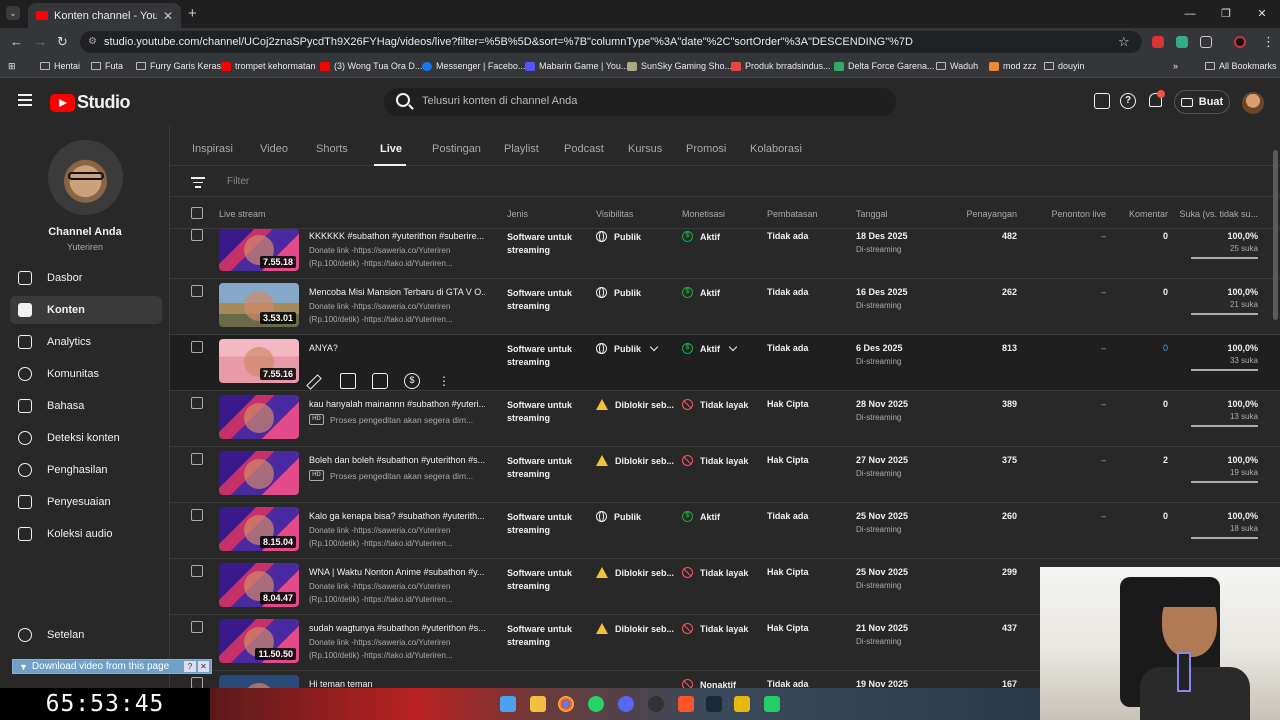 The width and height of the screenshot is (1280, 720). I want to click on reload-icon: ↻, so click(62, 42).